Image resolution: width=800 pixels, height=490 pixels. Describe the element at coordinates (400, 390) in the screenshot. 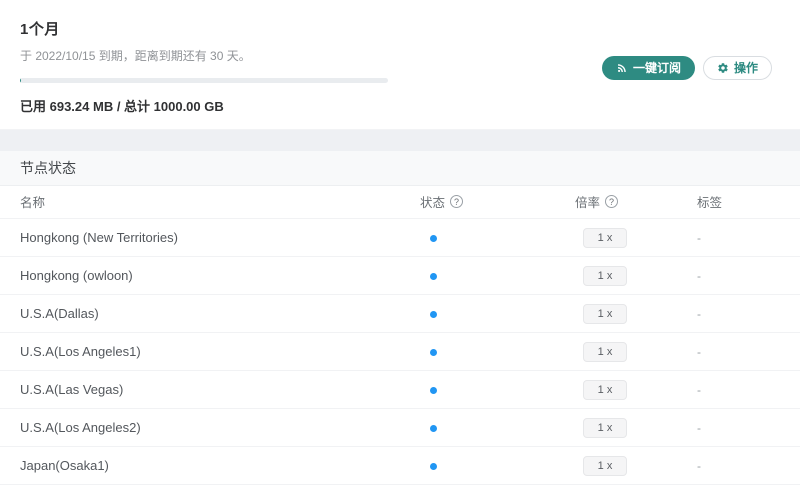

I see `table-row: U.S.A(Las Vegas) 1 x -` at that location.